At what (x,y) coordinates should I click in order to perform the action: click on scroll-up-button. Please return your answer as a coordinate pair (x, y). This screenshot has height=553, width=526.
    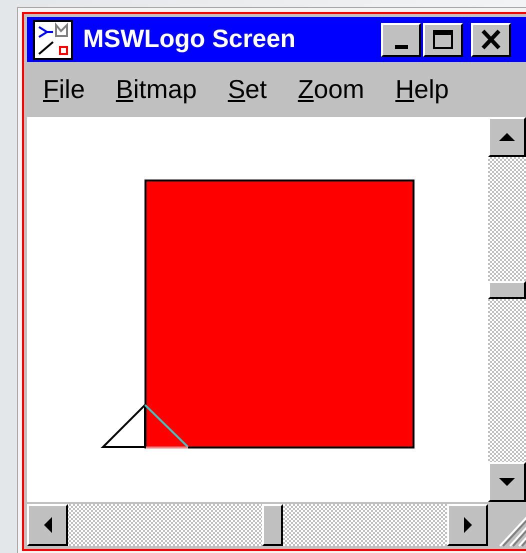
    Looking at the image, I should click on (507, 137).